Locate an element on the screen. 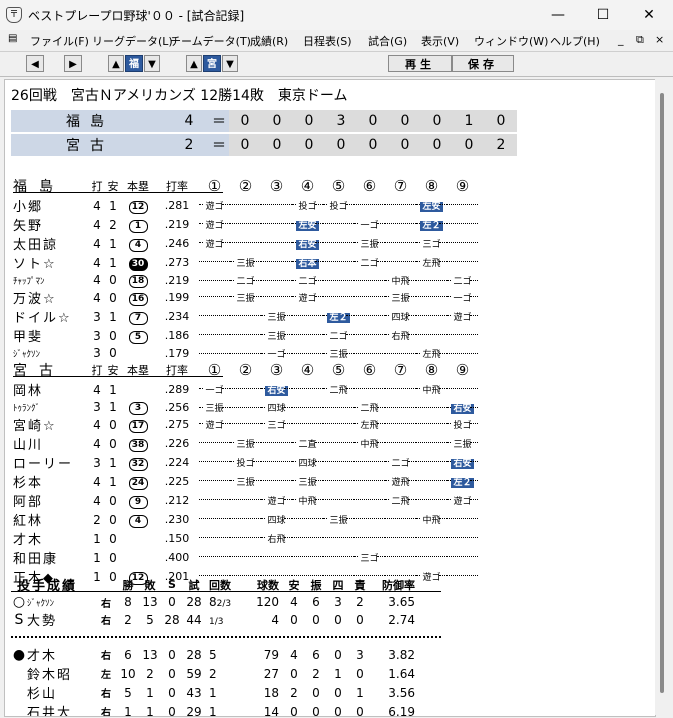 Image resolution: width=673 pixels, height=718 pixels. menu-team-data: チームデータ(T) is located at coordinates (210, 41).